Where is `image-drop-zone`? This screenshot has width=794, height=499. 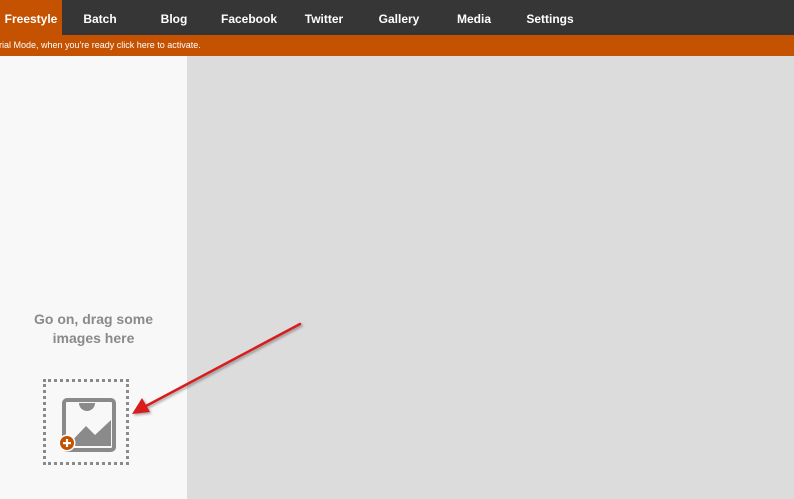 image-drop-zone is located at coordinates (86, 422).